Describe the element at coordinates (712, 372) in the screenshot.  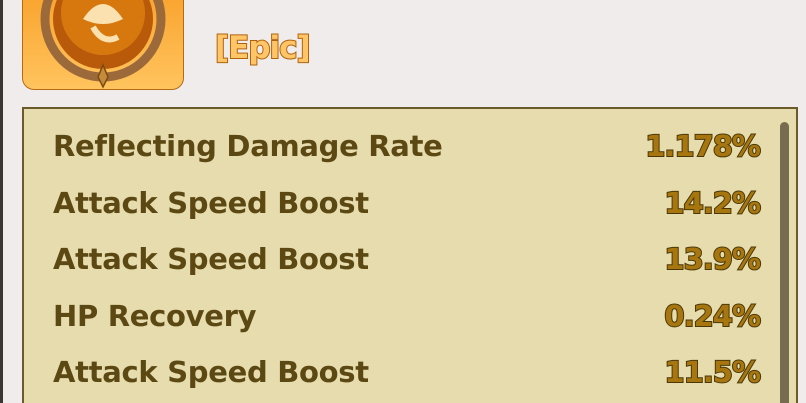
I see `stat-value: 11.5%` at that location.